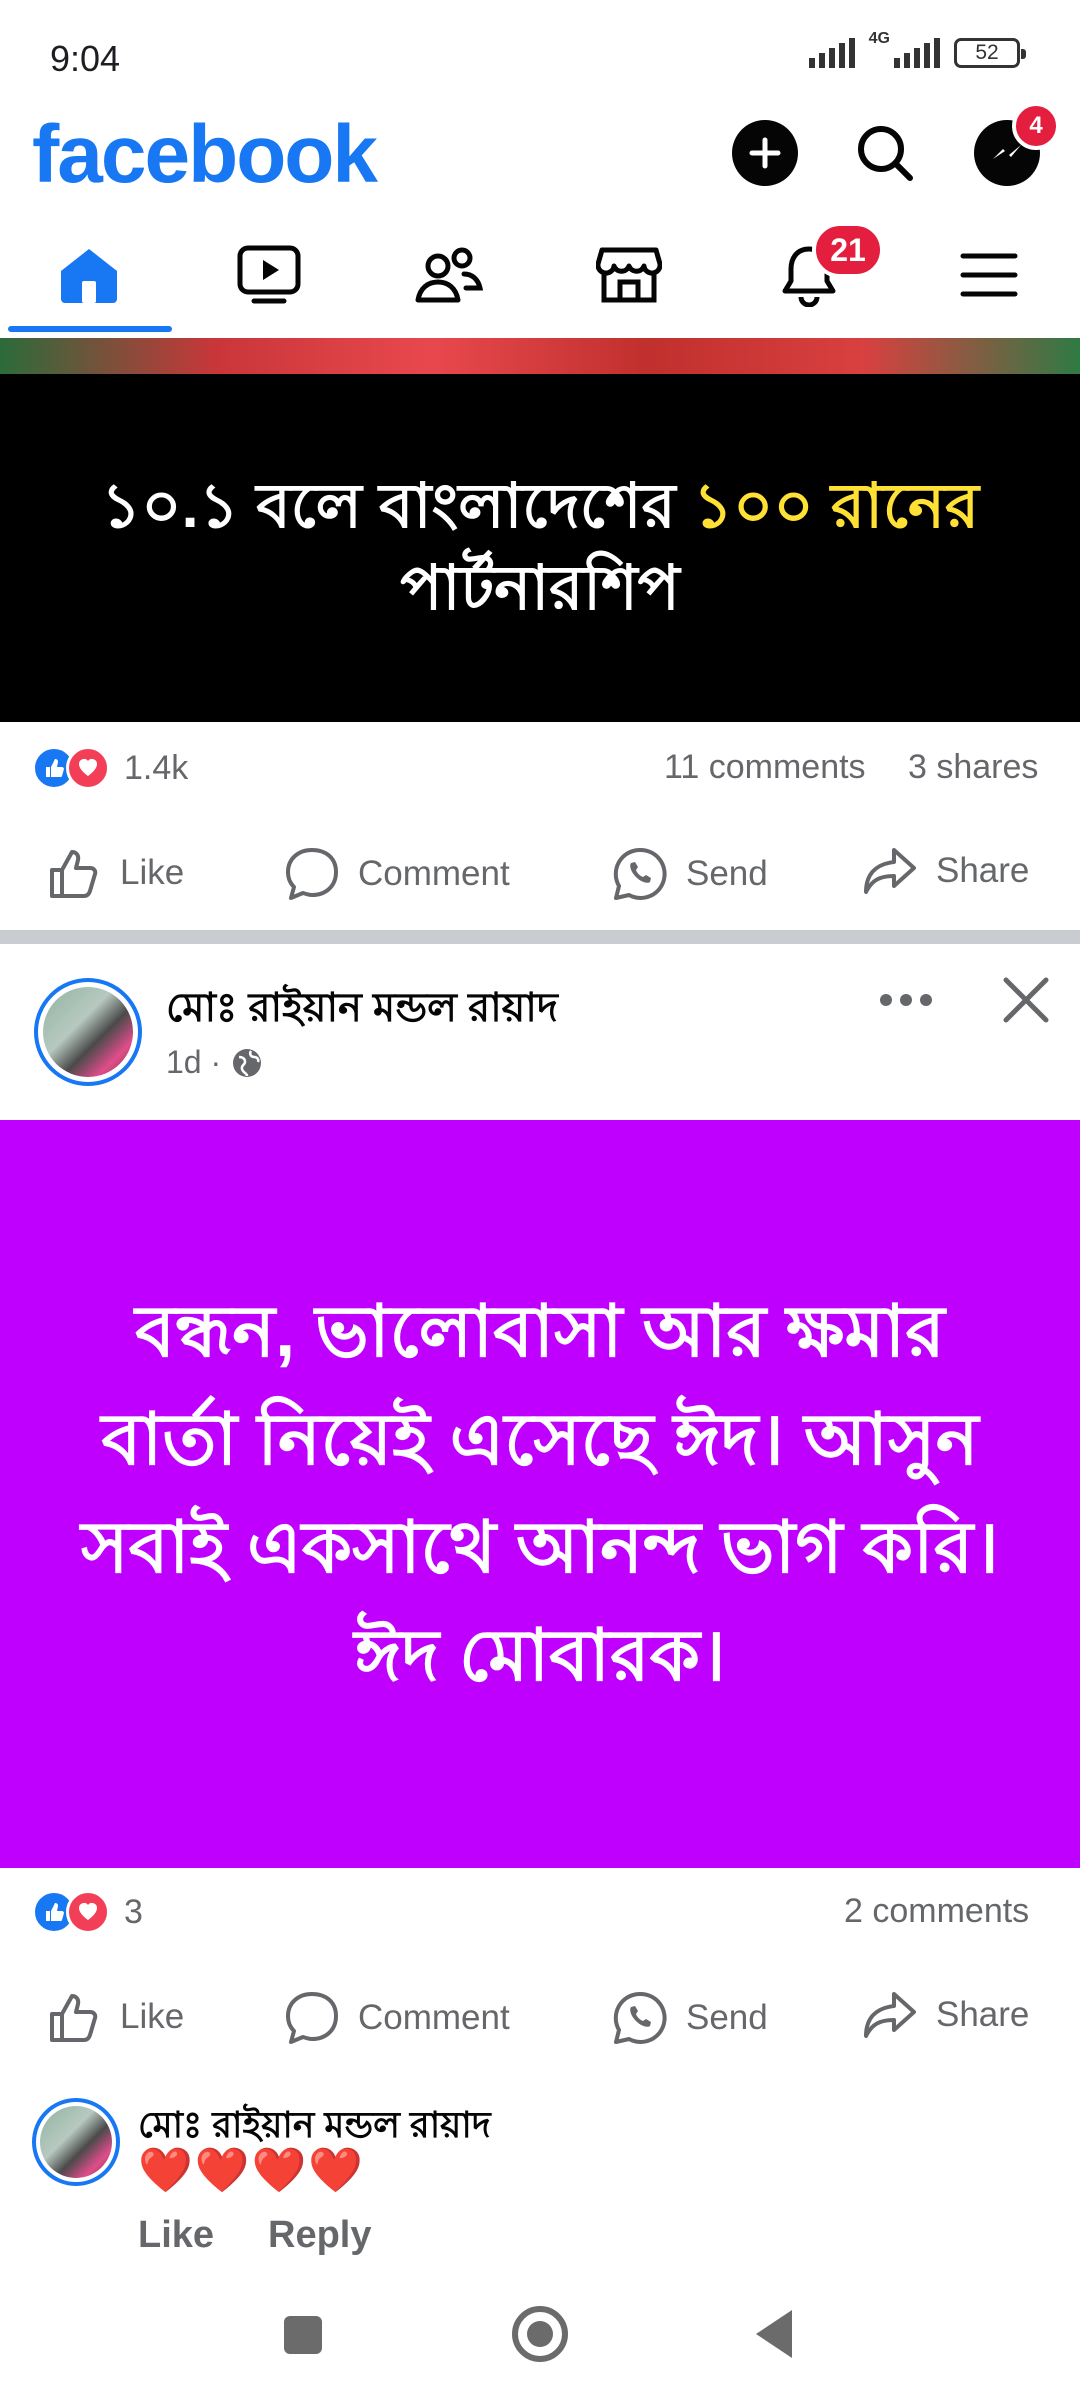  I want to click on post2-time: 1d ·, so click(194, 1062).